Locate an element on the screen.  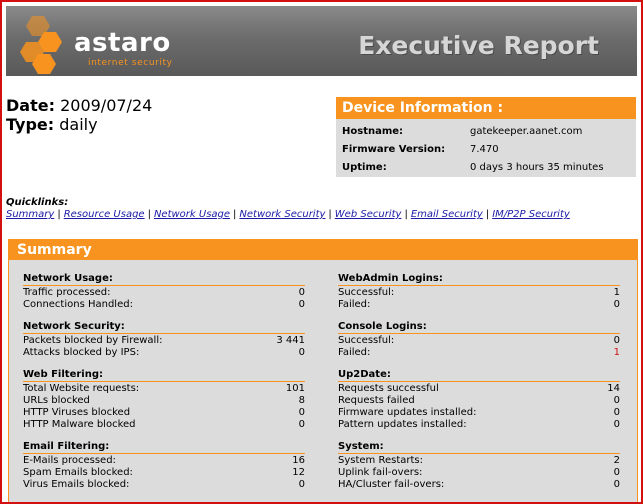
summary-section: WebAdmin Logins: Successful: 1 Failed: 0 is located at coordinates (479, 291).